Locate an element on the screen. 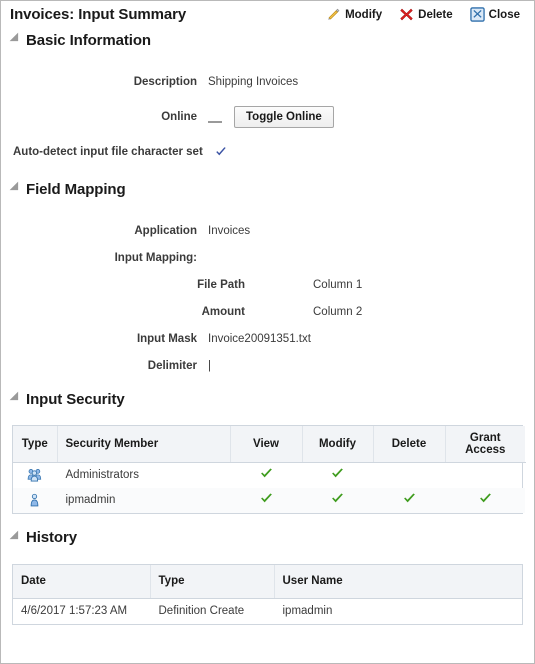 This screenshot has width=535, height=664. section-title-input-security: Input Security is located at coordinates (75, 399).